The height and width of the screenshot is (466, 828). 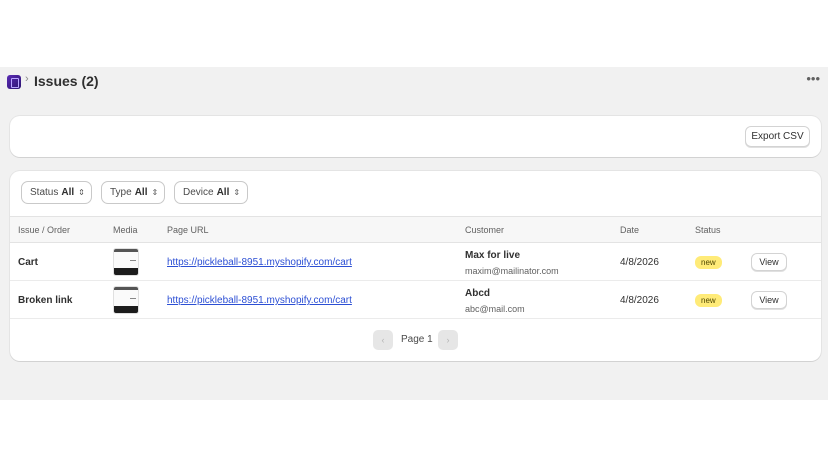 What do you see at coordinates (68, 192) in the screenshot?
I see `status-filter-value: All` at bounding box center [68, 192].